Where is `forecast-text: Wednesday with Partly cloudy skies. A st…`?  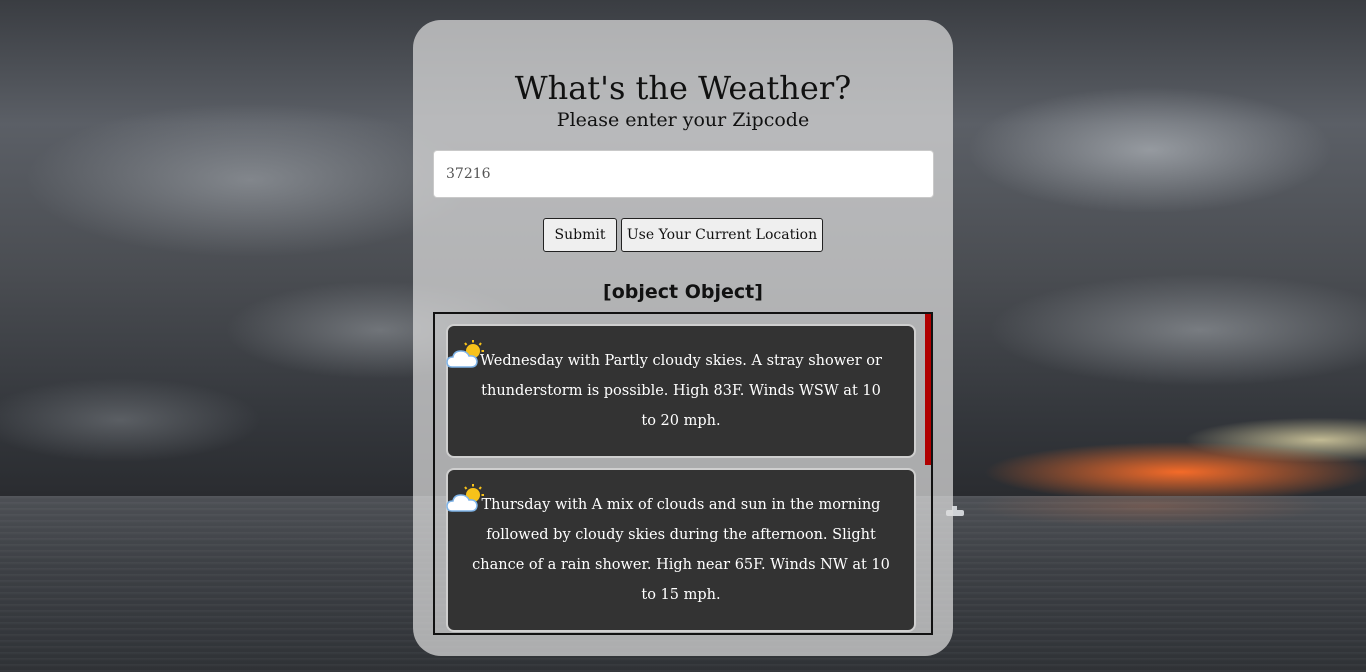 forecast-text: Wednesday with Partly cloudy skies. A st… is located at coordinates (681, 391).